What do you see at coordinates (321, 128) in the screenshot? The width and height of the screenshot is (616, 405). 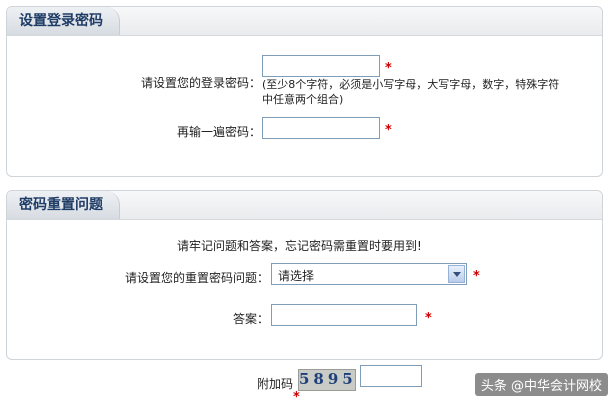 I see `confirm-password-input` at bounding box center [321, 128].